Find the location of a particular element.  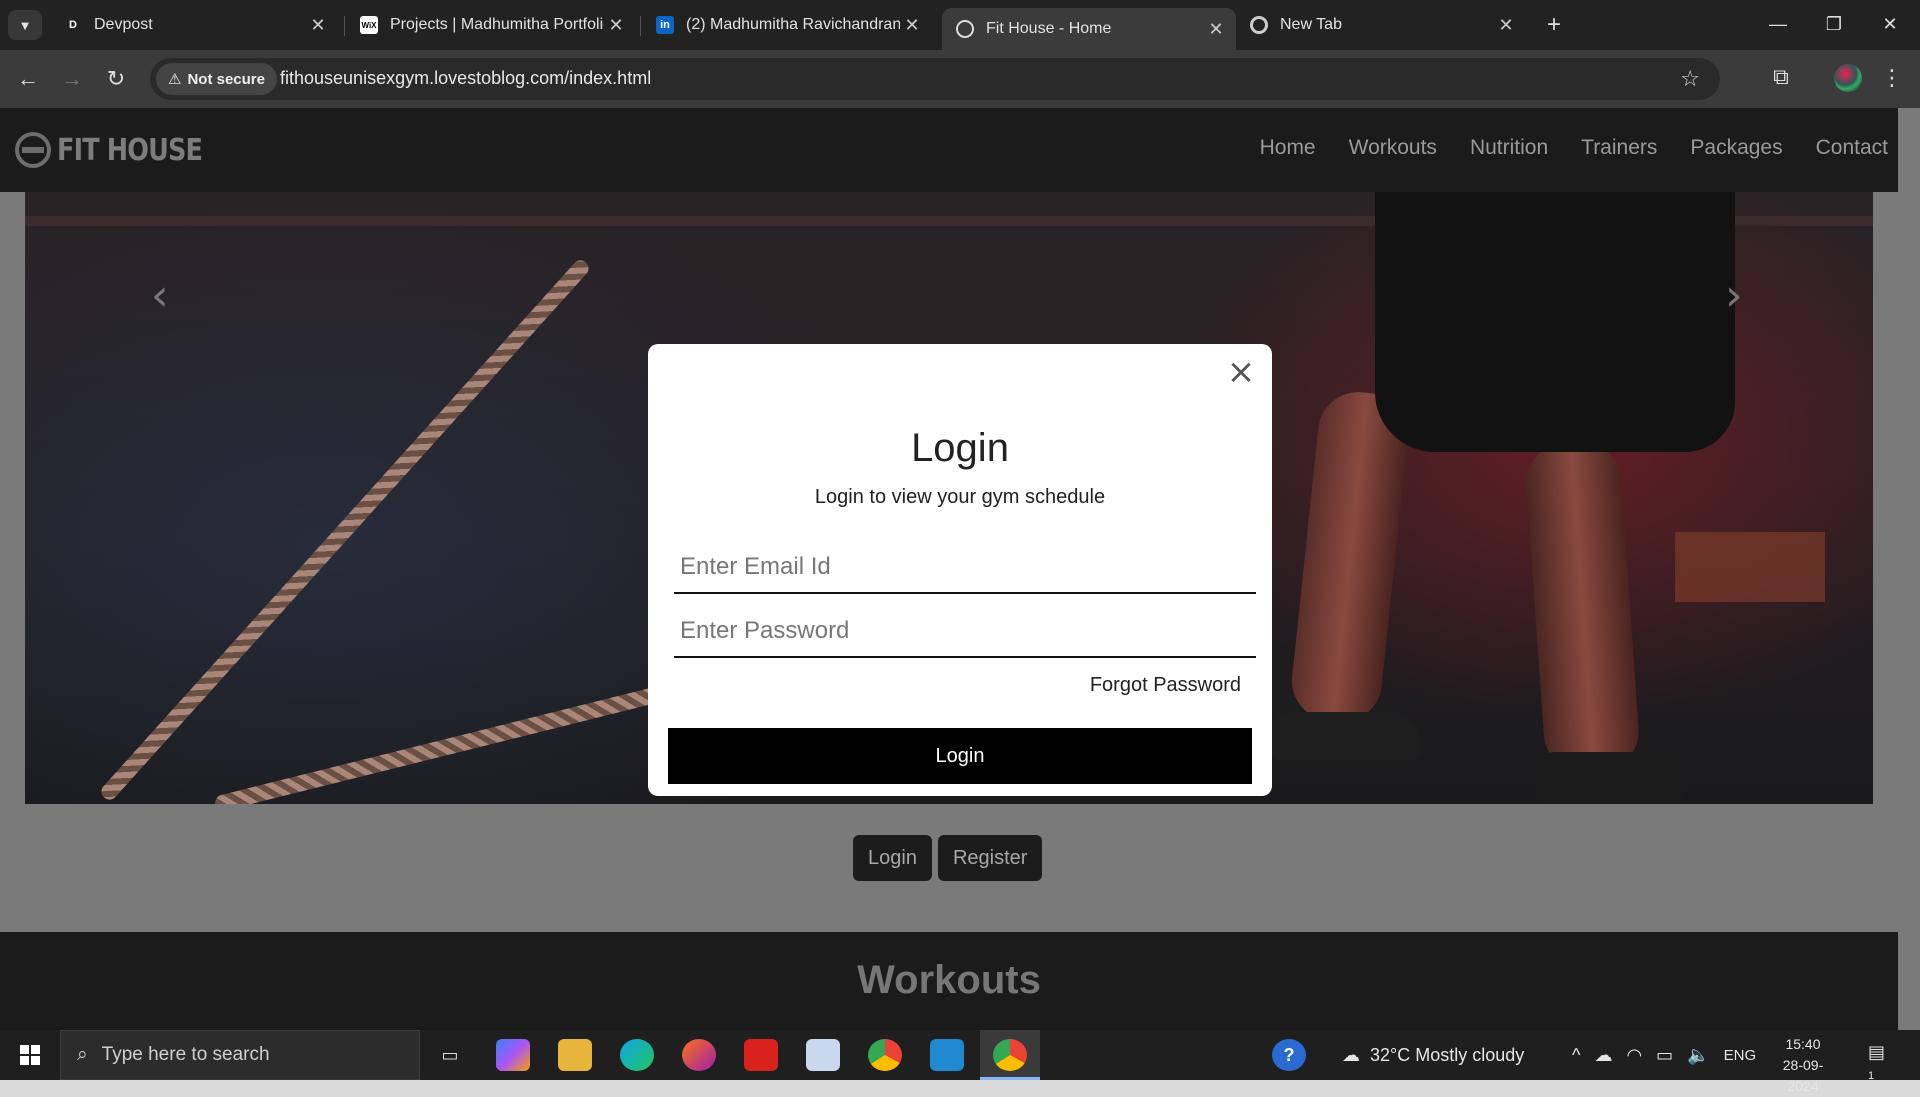

forward-button: → is located at coordinates (72, 79).